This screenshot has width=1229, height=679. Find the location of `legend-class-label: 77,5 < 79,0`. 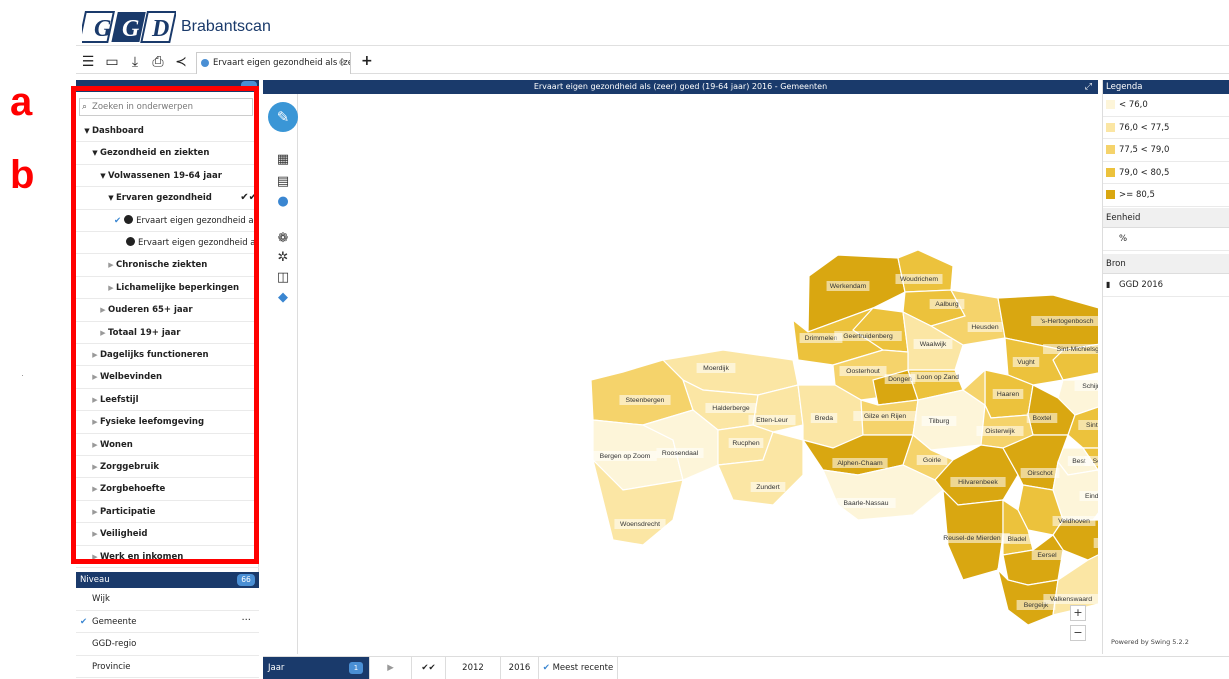

legend-class-label: 77,5 < 79,0 is located at coordinates (1144, 150).